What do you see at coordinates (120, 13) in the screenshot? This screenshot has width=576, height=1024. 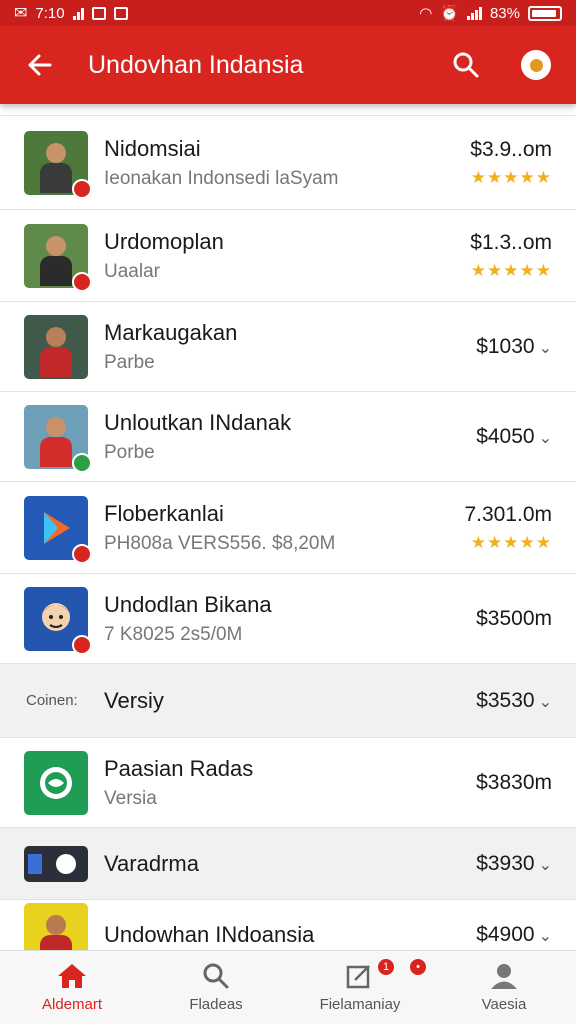 I see `gallery-icon` at bounding box center [120, 13].